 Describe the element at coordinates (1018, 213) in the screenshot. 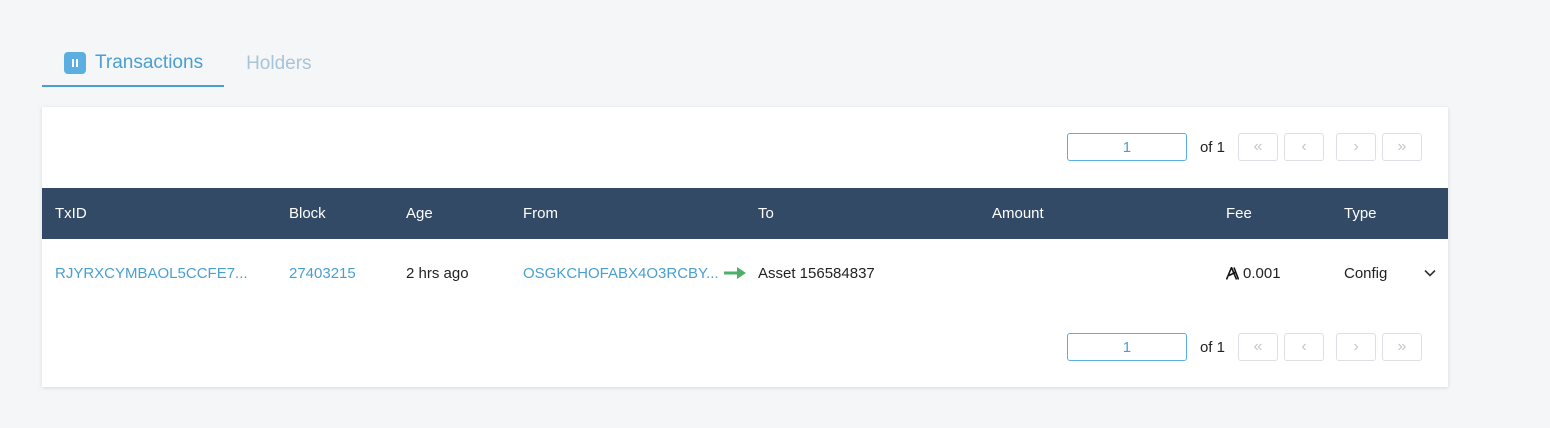

I see `column-header-amount: Amount` at that location.